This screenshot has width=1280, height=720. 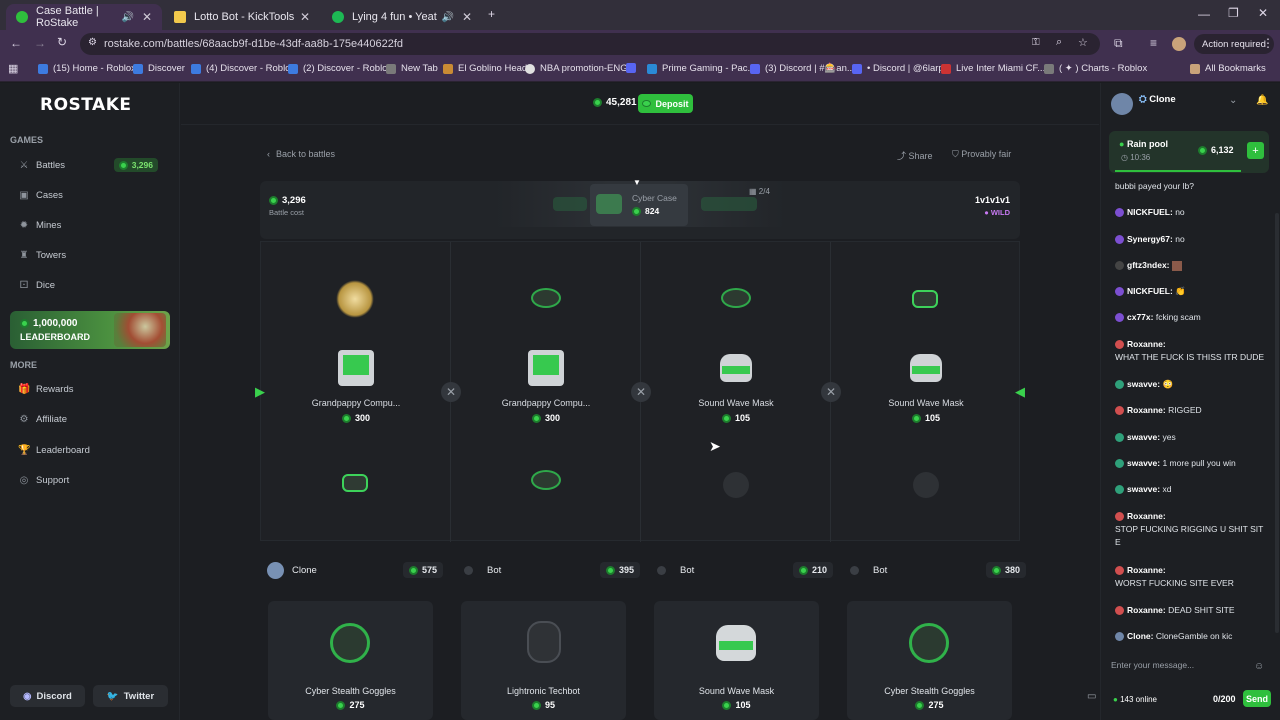 What do you see at coordinates (898, 68) in the screenshot?
I see `bookmark: • Discord | @6larp` at bounding box center [898, 68].